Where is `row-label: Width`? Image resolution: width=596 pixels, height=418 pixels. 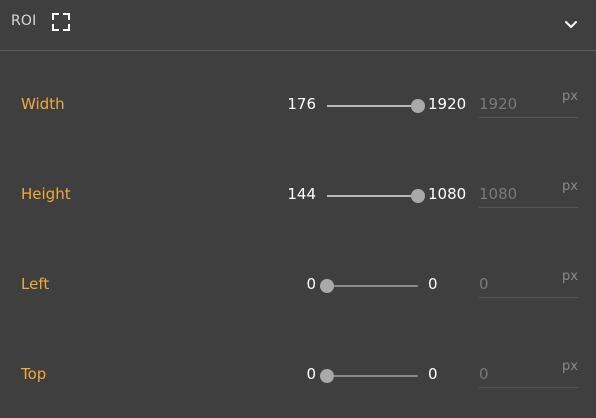 row-label: Width is located at coordinates (43, 104).